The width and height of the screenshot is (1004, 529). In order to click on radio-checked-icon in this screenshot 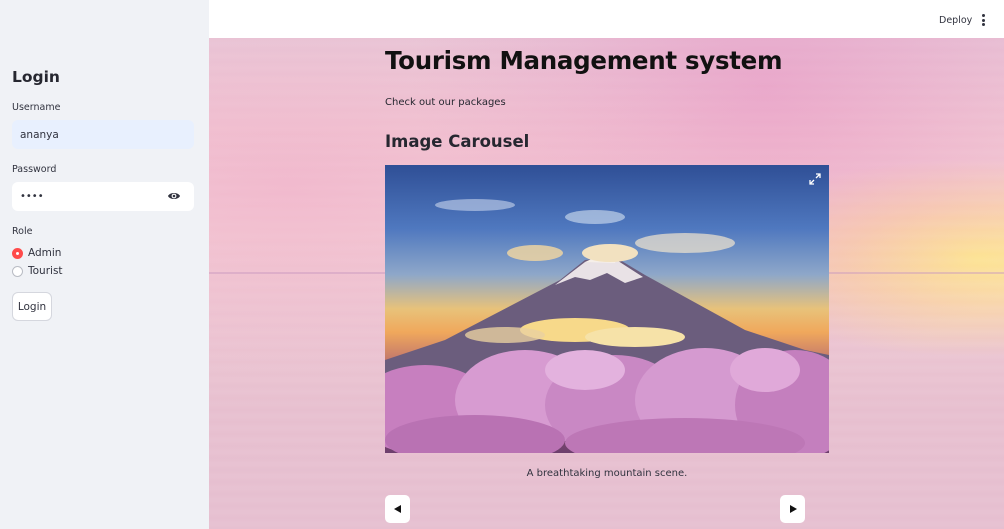, I will do `click(17, 253)`.